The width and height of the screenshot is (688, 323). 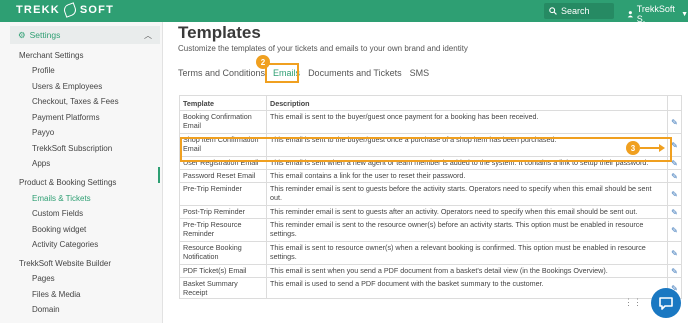 I want to click on user-icon, so click(x=630, y=14).